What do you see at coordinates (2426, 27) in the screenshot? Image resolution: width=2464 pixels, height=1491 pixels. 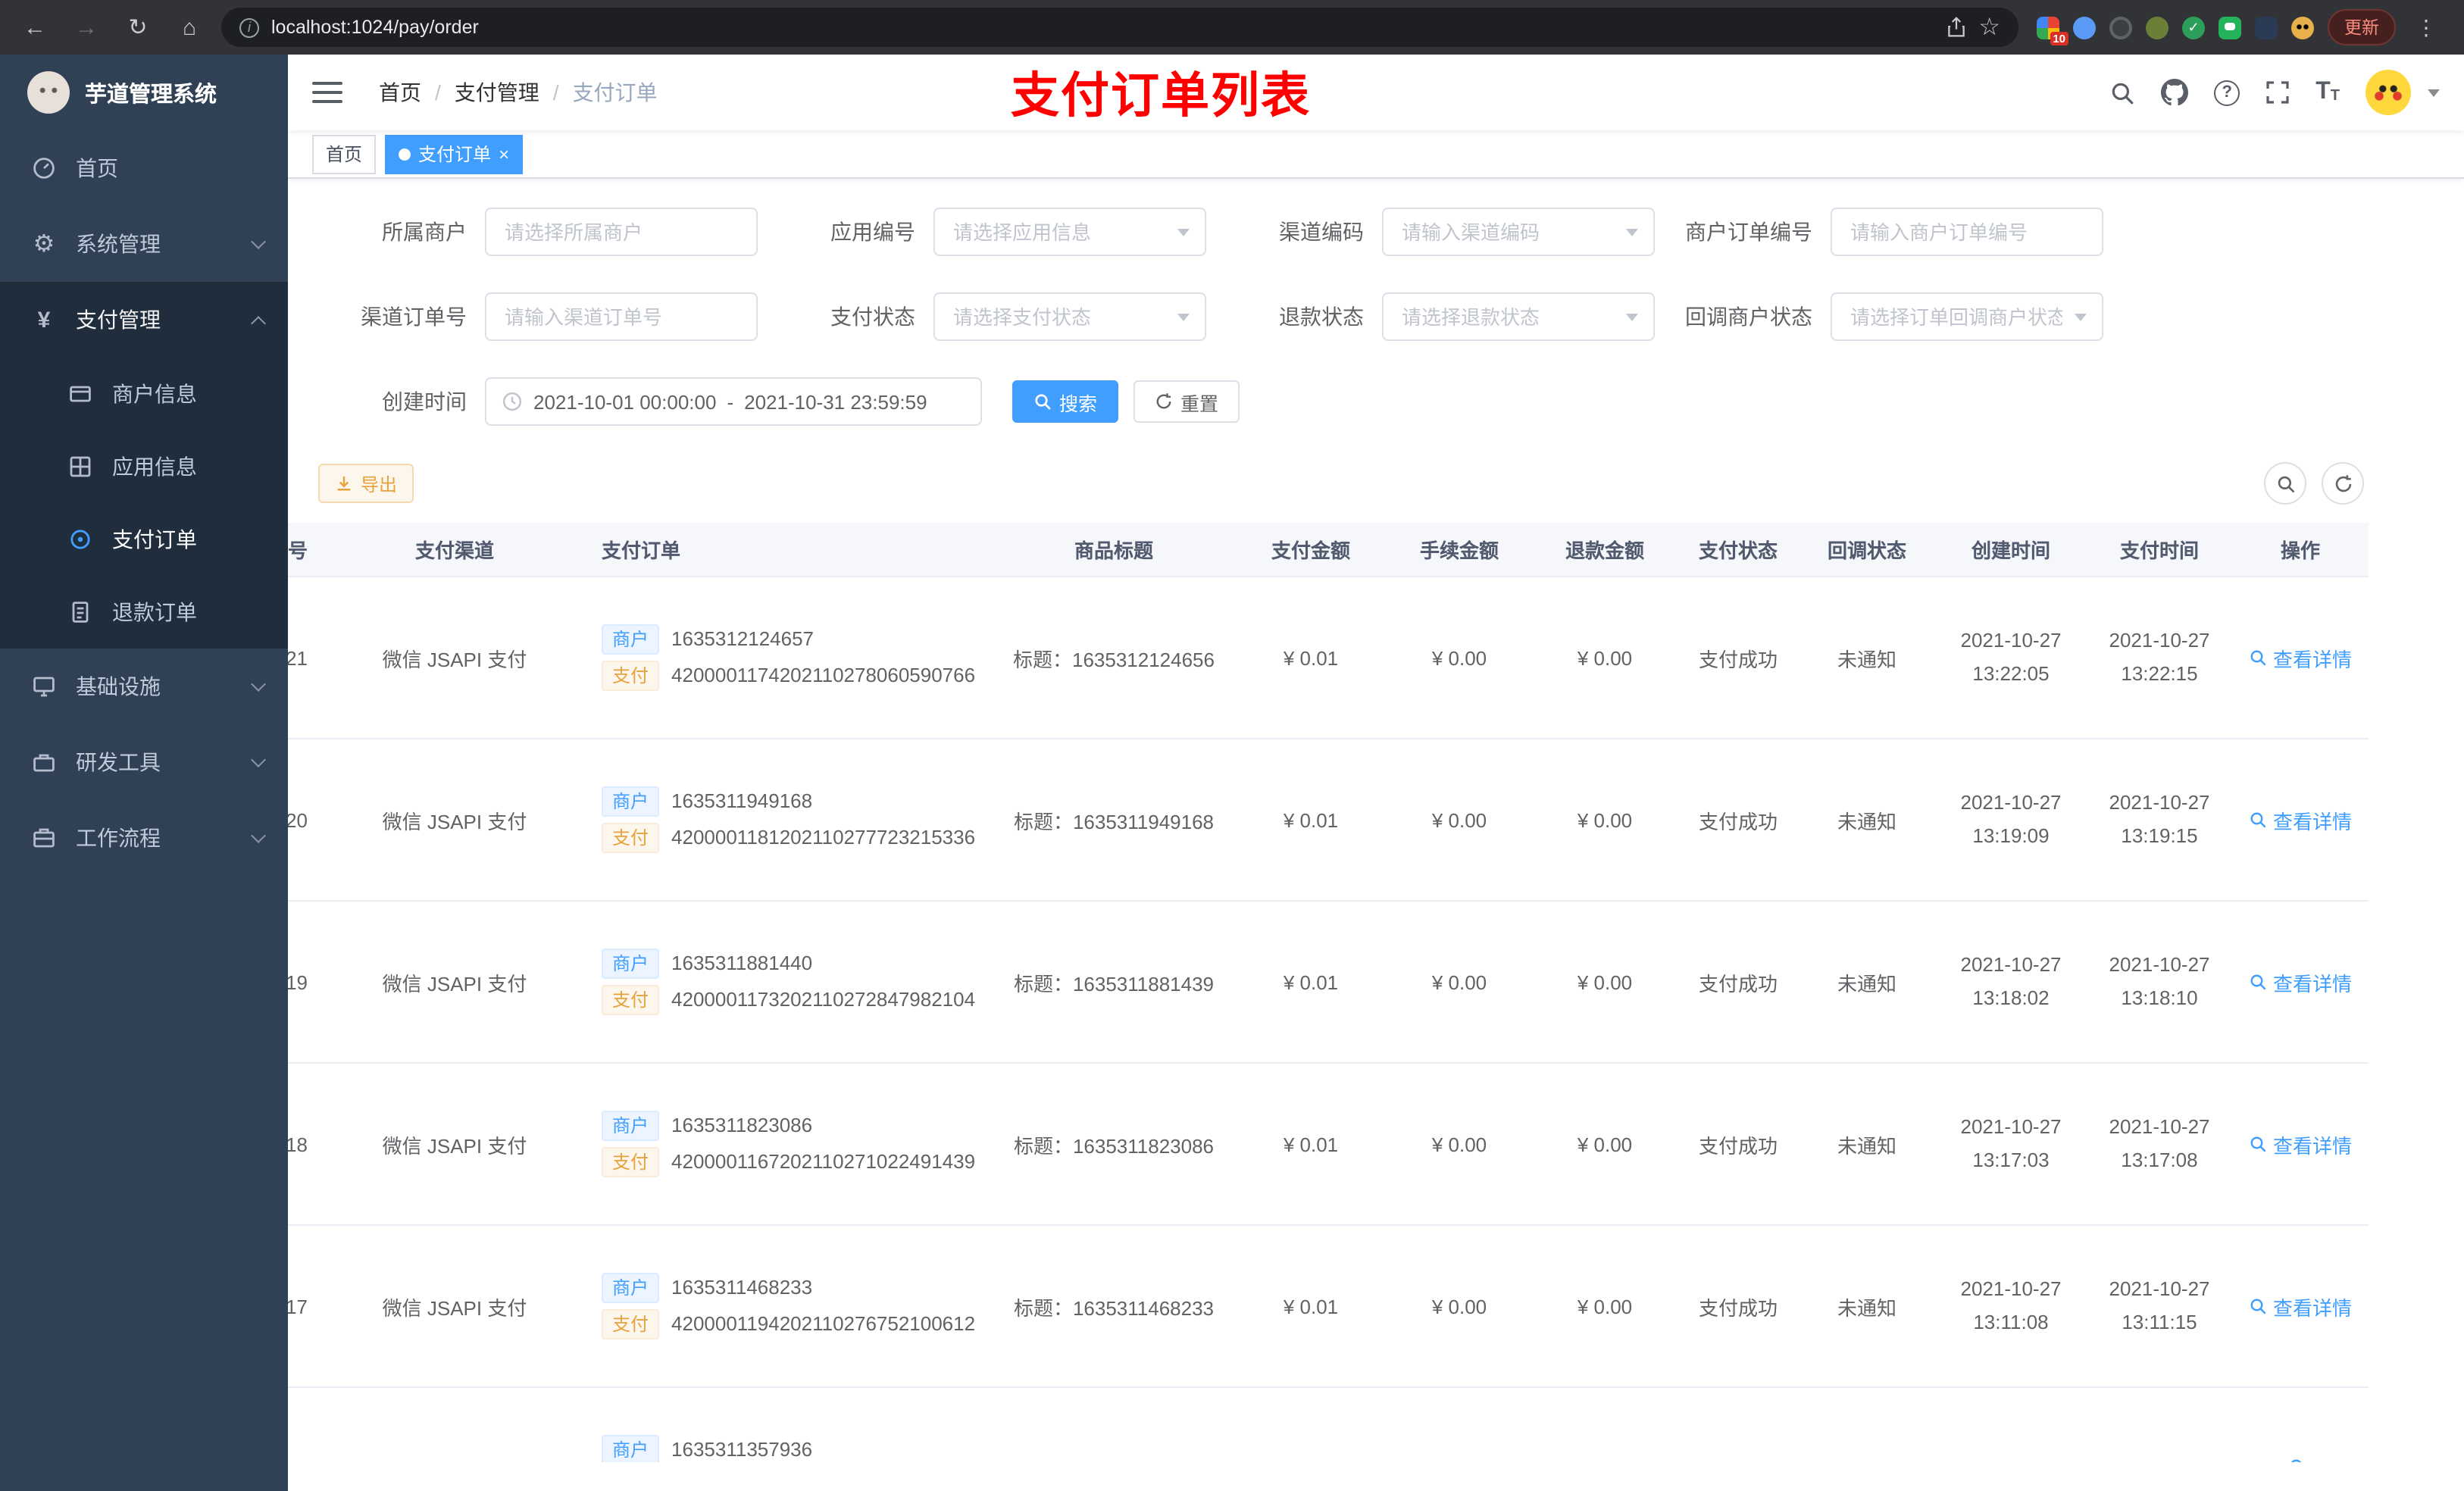 I see `browser-menu-icon: ⋮` at bounding box center [2426, 27].